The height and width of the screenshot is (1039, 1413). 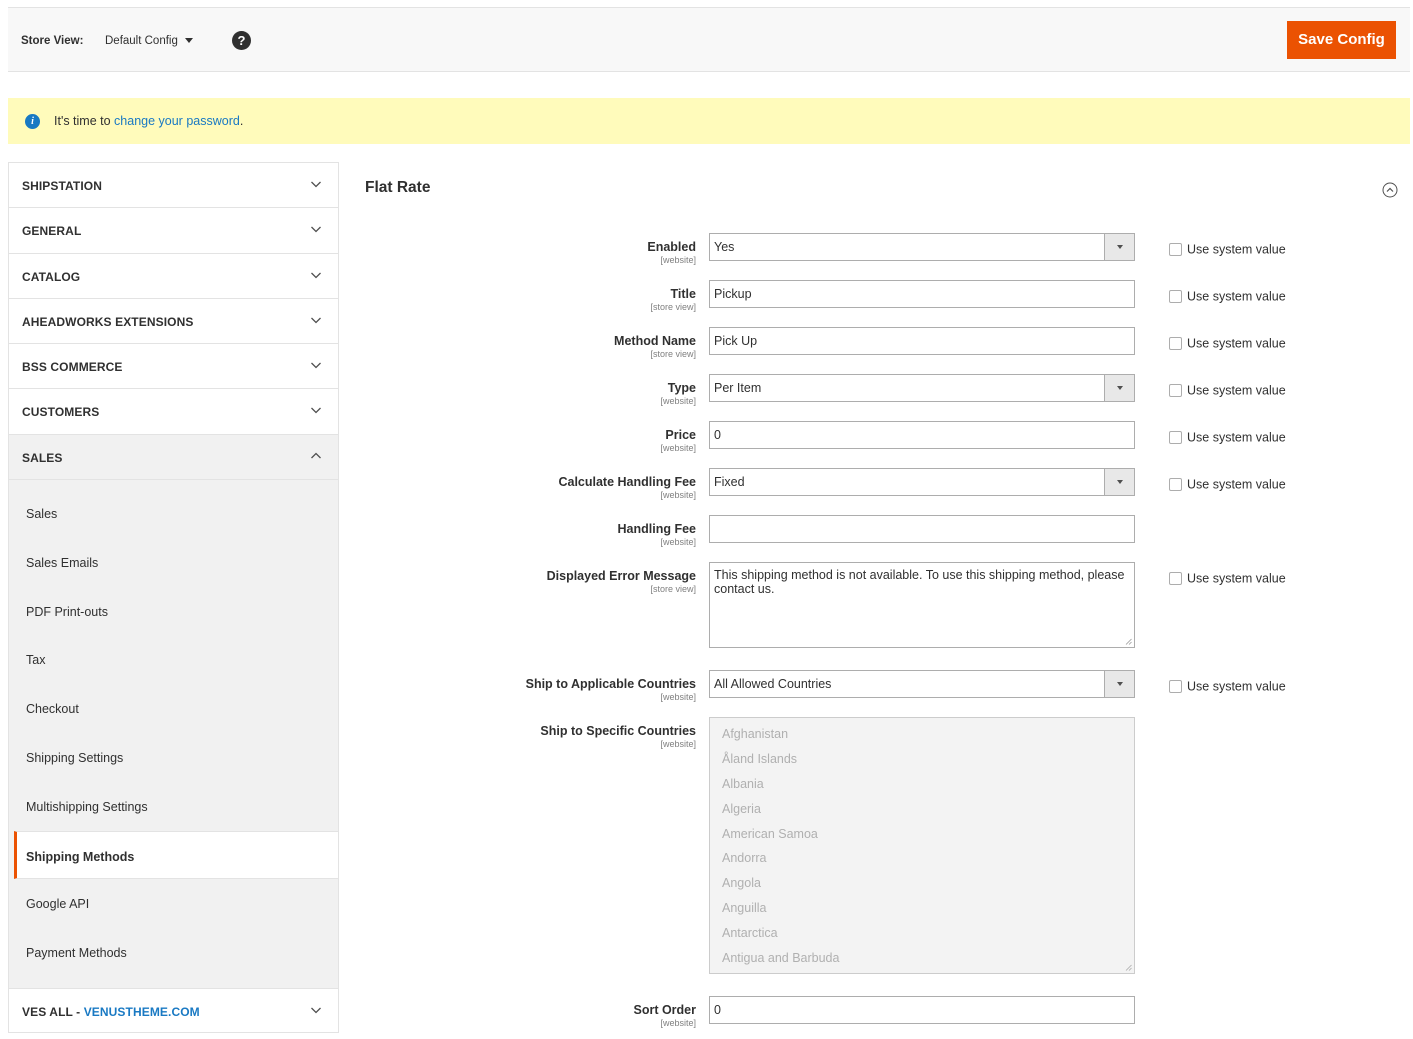 What do you see at coordinates (773, 684) in the screenshot?
I see `select-value: All Allowed Countries` at bounding box center [773, 684].